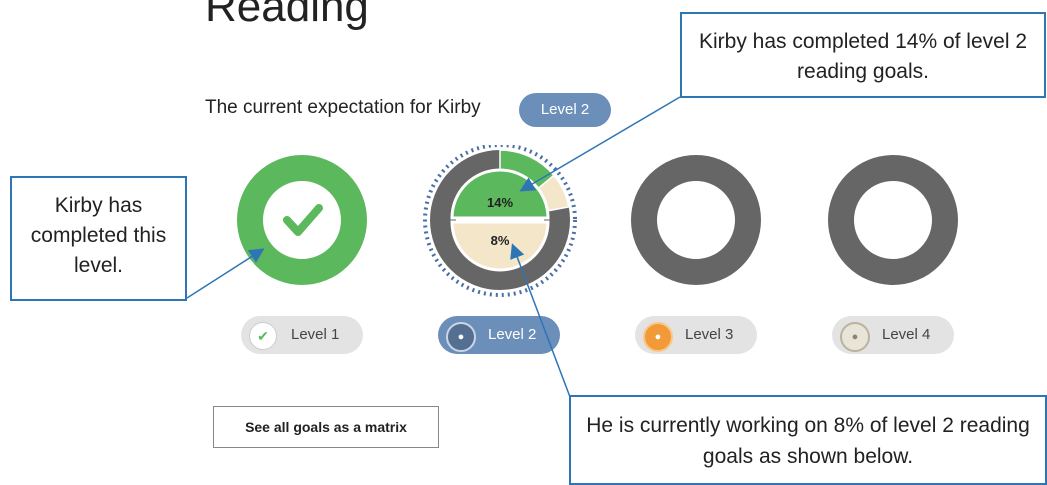  I want to click on level-2-pill: ● Level 2, so click(499, 335).